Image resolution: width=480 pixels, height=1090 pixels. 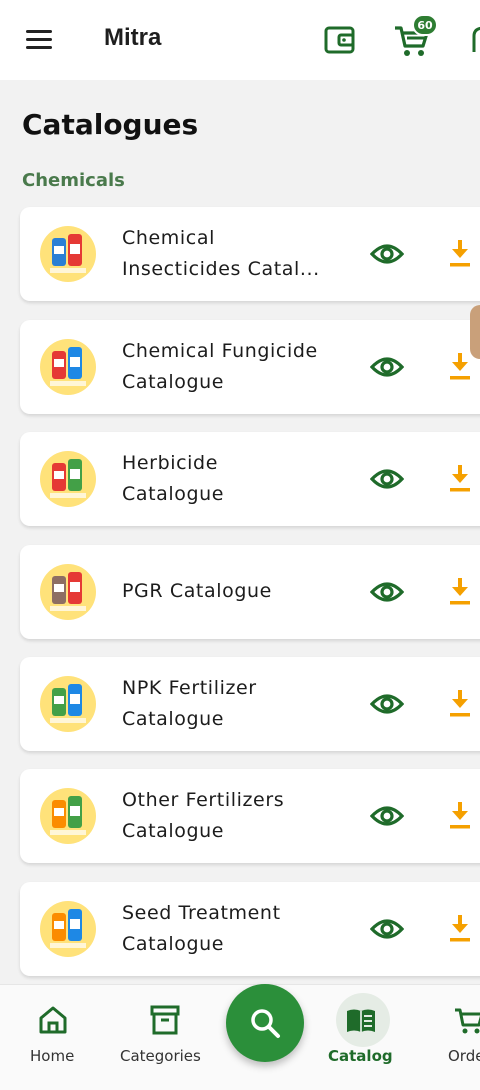 I want to click on orders-cart-icon, so click(x=467, y=1021).